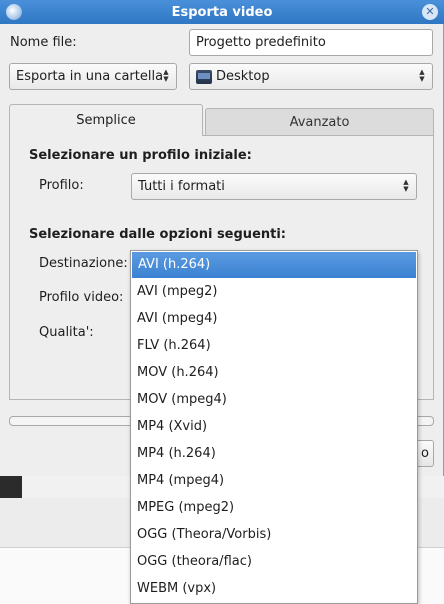  What do you see at coordinates (158, 234) in the screenshot?
I see `options-heading: Selezionare dalle opzioni seguenti:` at bounding box center [158, 234].